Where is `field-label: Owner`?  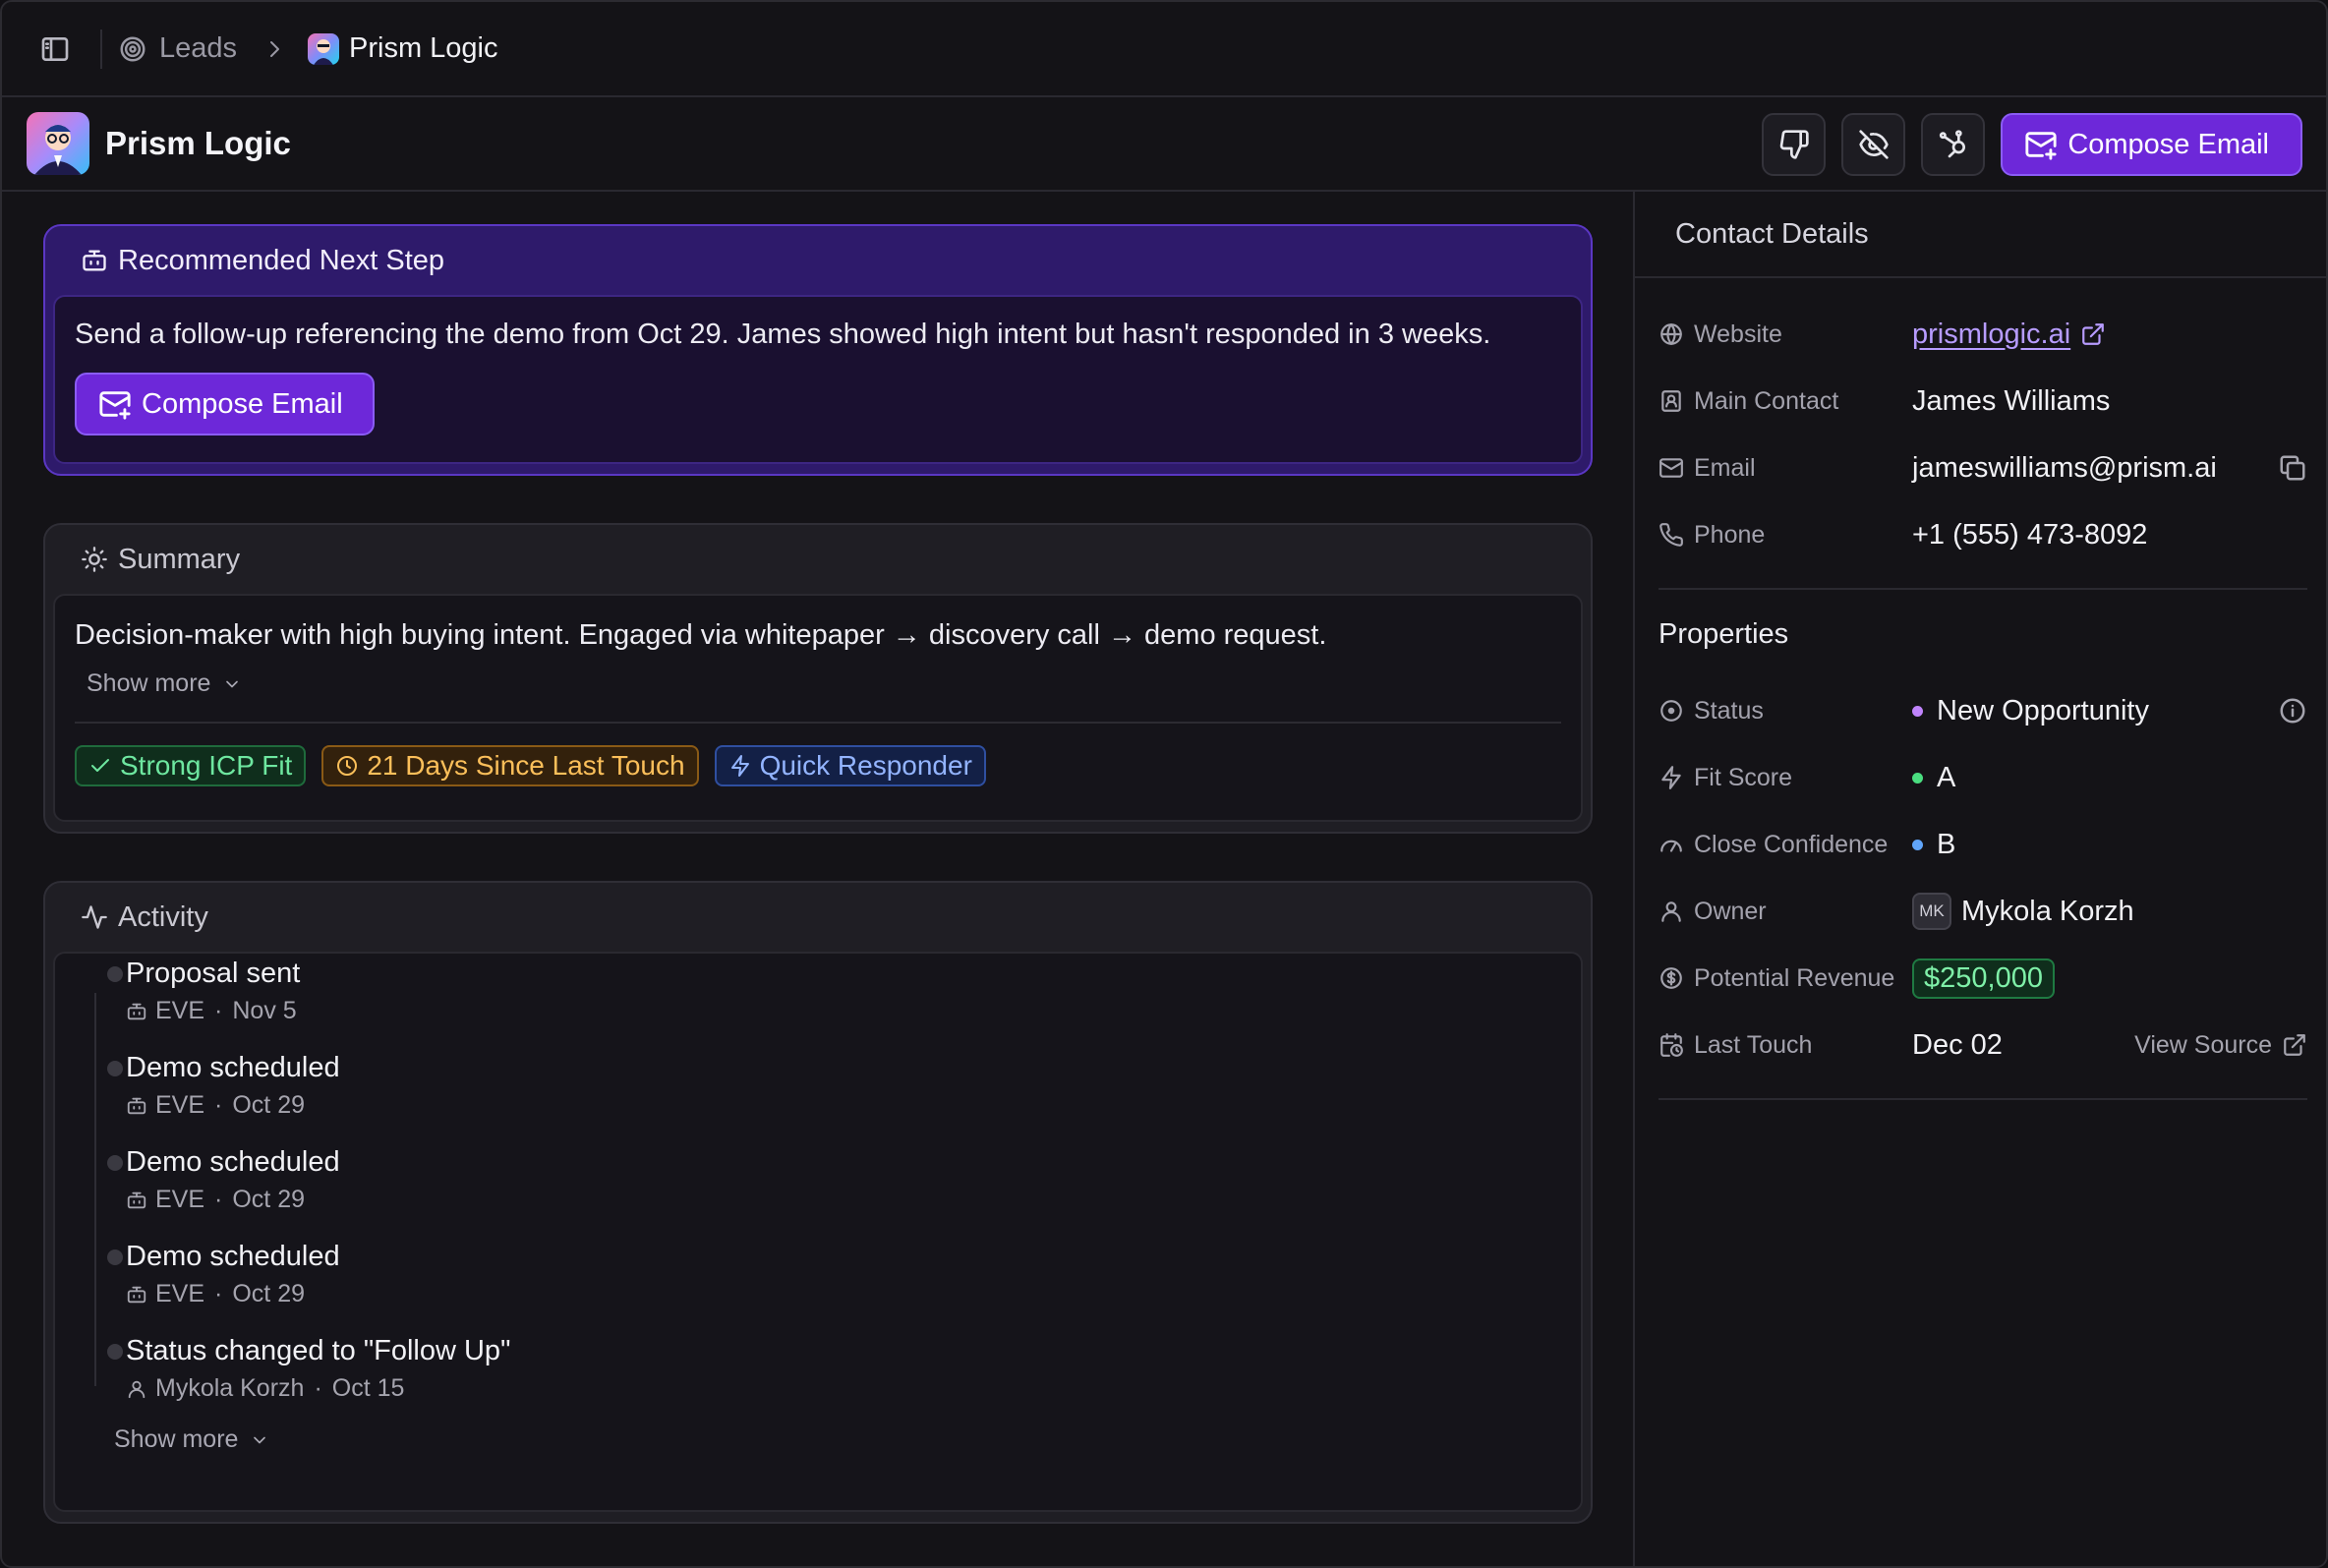 field-label: Owner is located at coordinates (1785, 912).